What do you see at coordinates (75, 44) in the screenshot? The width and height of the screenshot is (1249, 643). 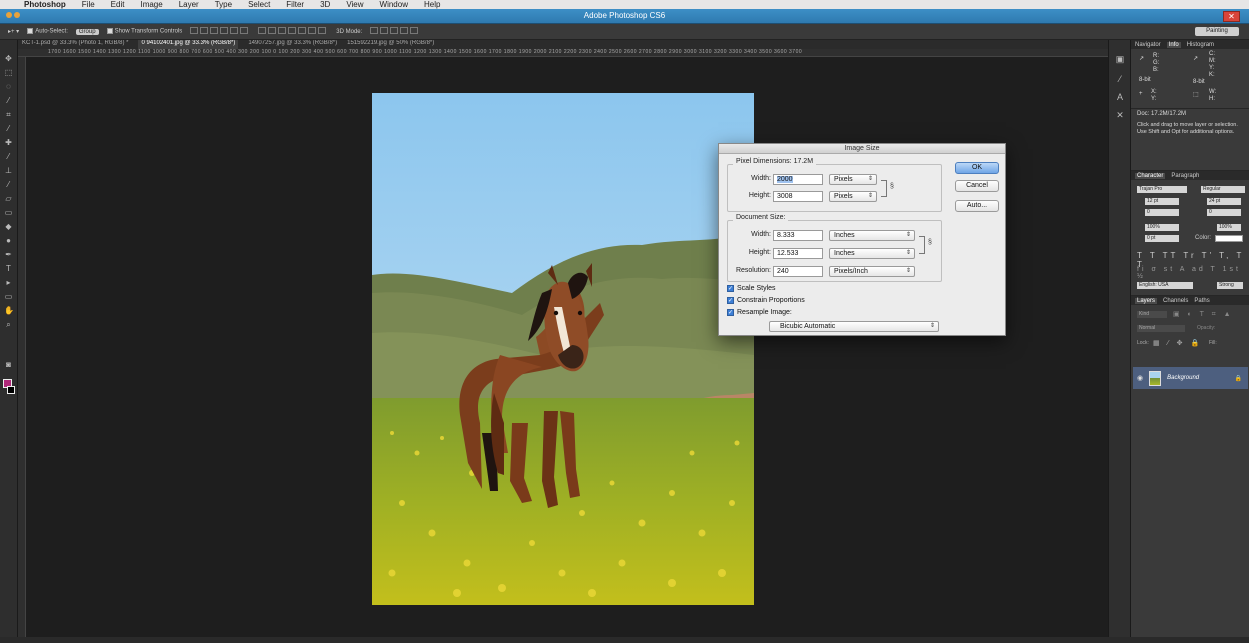 I see `tab-document-1: KCT-1.psd @ 33.3% (Photo 1, RGB/8) *` at bounding box center [75, 44].